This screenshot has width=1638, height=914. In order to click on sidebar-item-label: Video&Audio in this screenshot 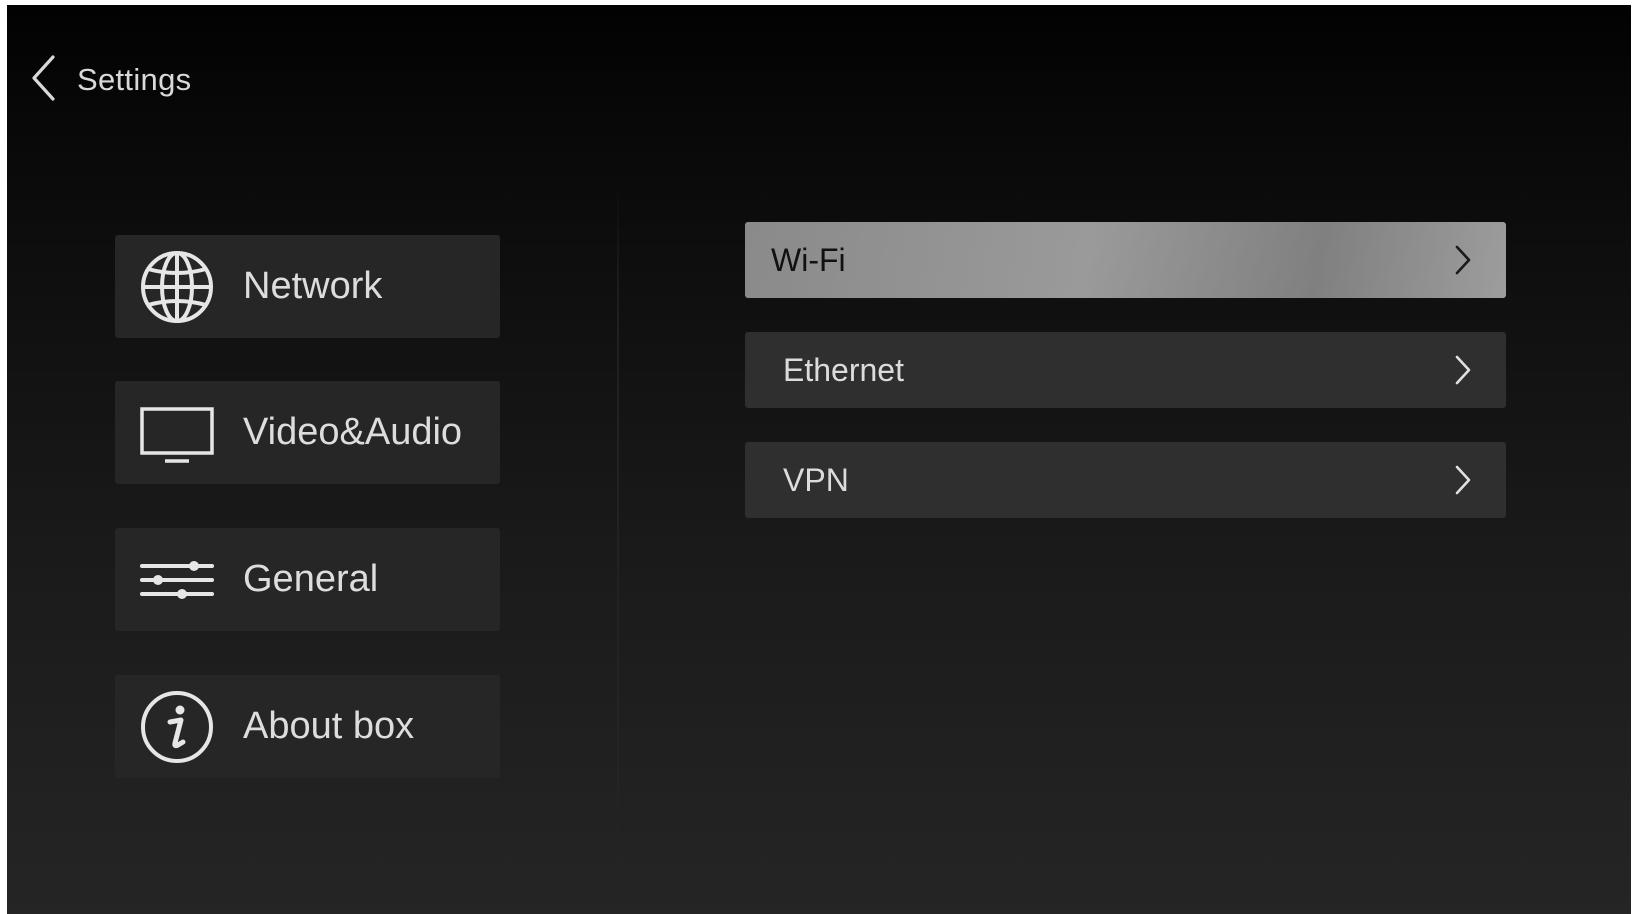, I will do `click(353, 432)`.